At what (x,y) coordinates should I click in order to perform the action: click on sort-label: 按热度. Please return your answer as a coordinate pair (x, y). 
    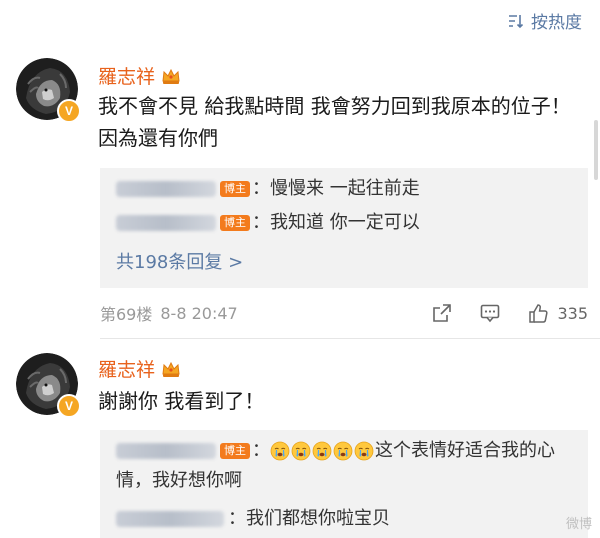
    Looking at the image, I should click on (556, 23).